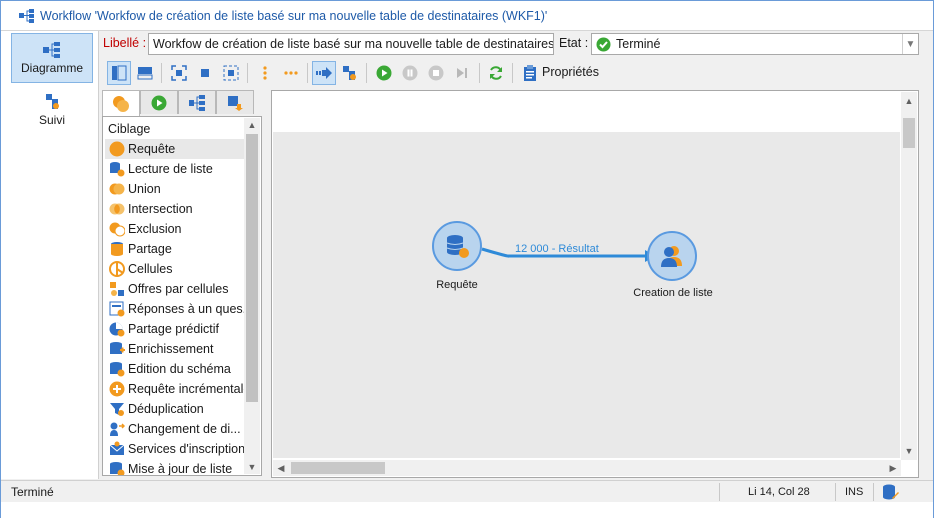 This screenshot has height=518, width=934. What do you see at coordinates (252, 268) in the screenshot?
I see `palette-scroll-thumb` at bounding box center [252, 268].